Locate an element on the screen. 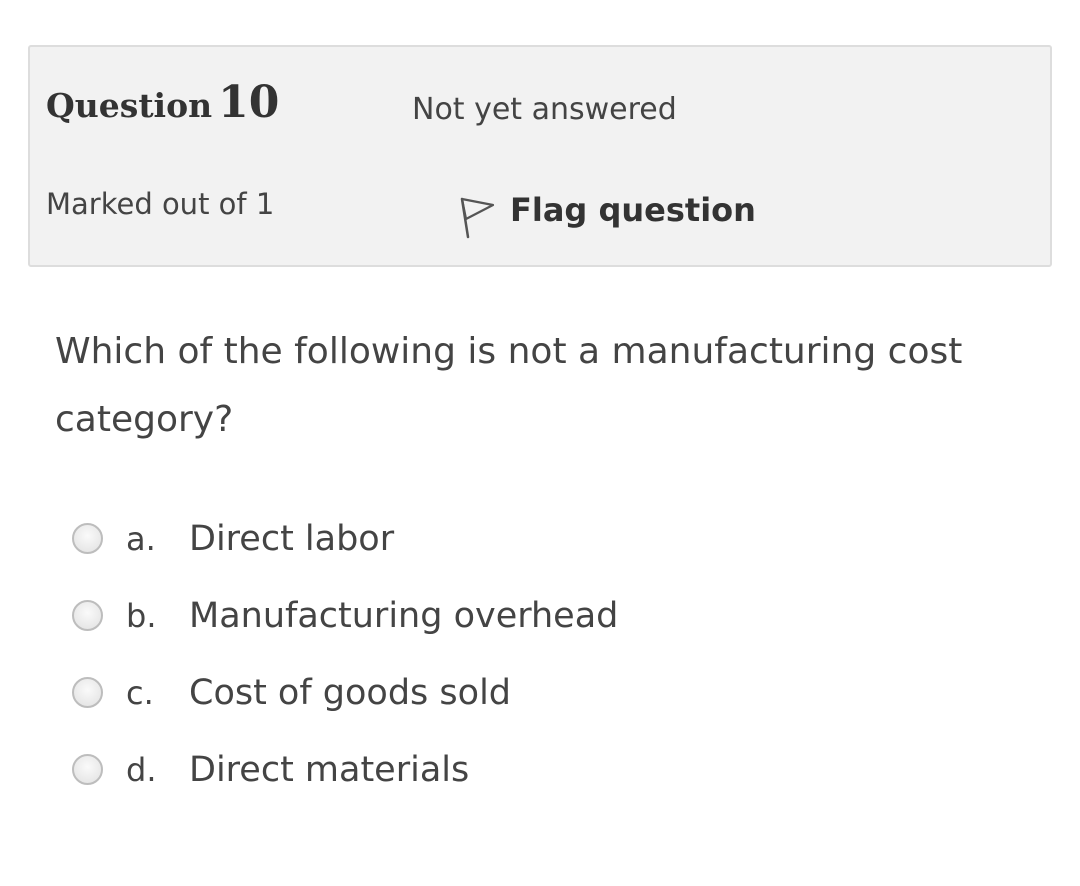 The height and width of the screenshot is (886, 1080). answer-option-d: d. Direct materials is located at coordinates (522, 769).